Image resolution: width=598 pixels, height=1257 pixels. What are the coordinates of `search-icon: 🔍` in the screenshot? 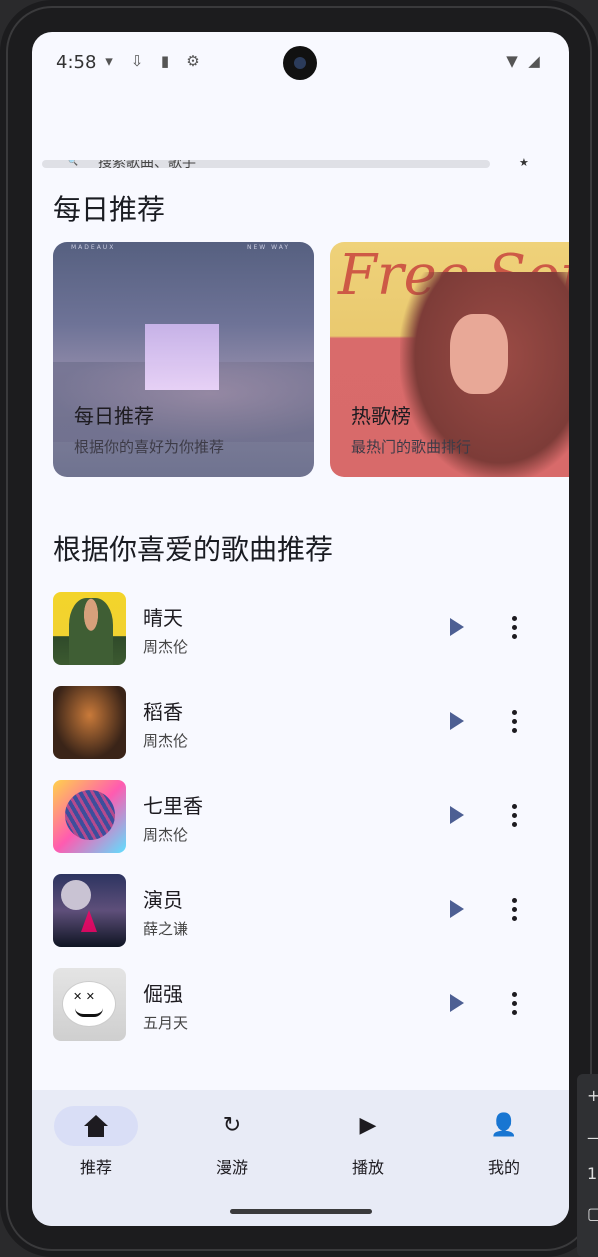 It's located at (73, 163).